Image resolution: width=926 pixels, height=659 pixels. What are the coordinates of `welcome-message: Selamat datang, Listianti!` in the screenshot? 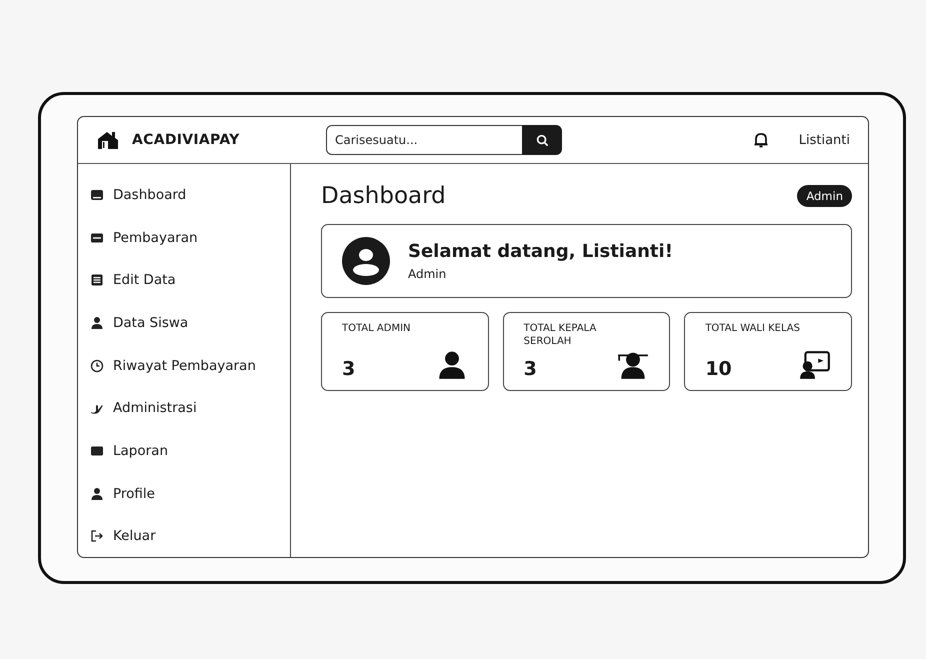 It's located at (540, 251).